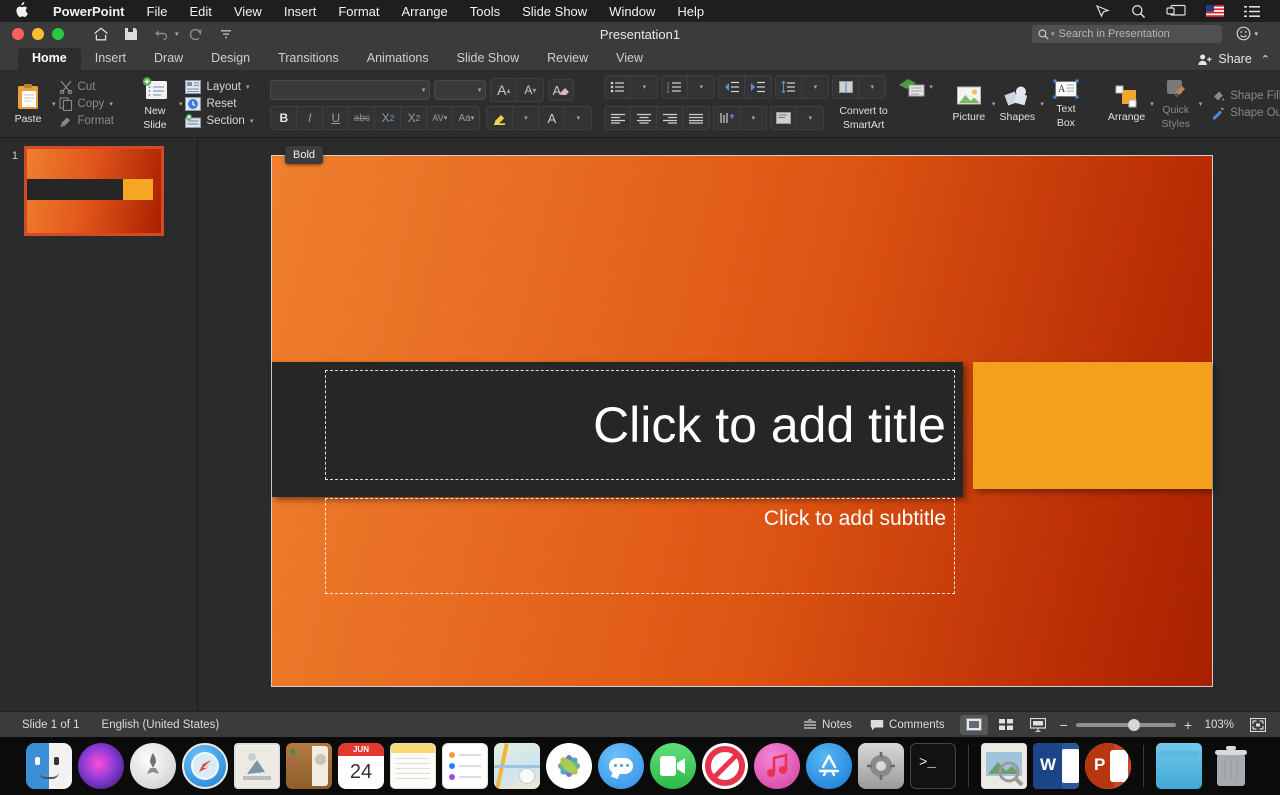  What do you see at coordinates (226, 34) in the screenshot?
I see `customize-toolbar-icon` at bounding box center [226, 34].